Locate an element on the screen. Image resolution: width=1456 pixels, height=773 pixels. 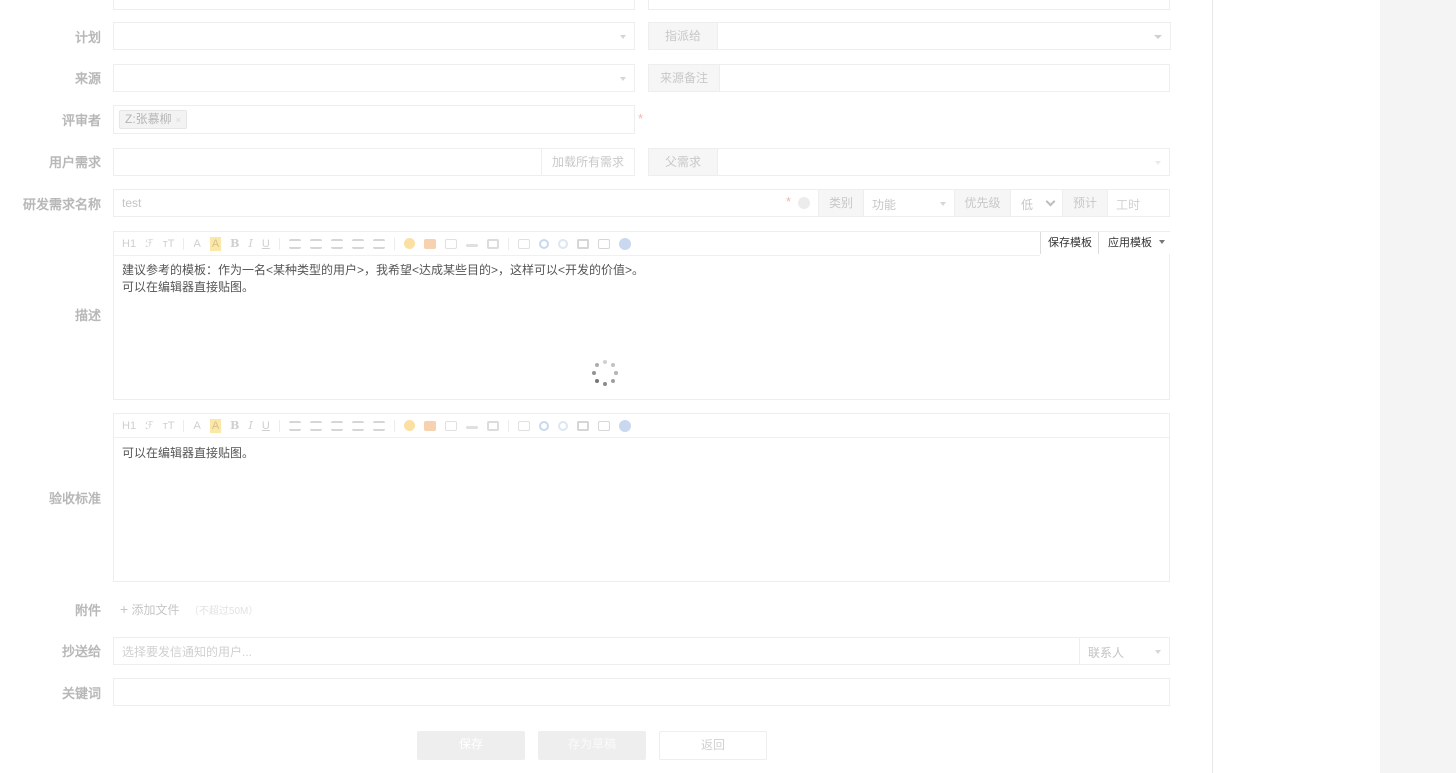
top-clipped-field-right is located at coordinates (909, 5).